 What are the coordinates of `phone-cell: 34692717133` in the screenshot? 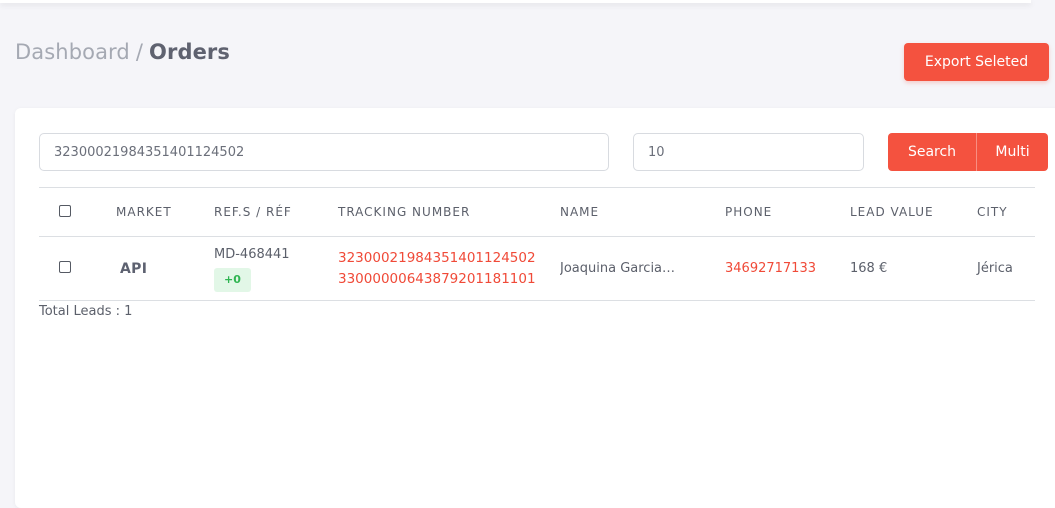 It's located at (787, 268).